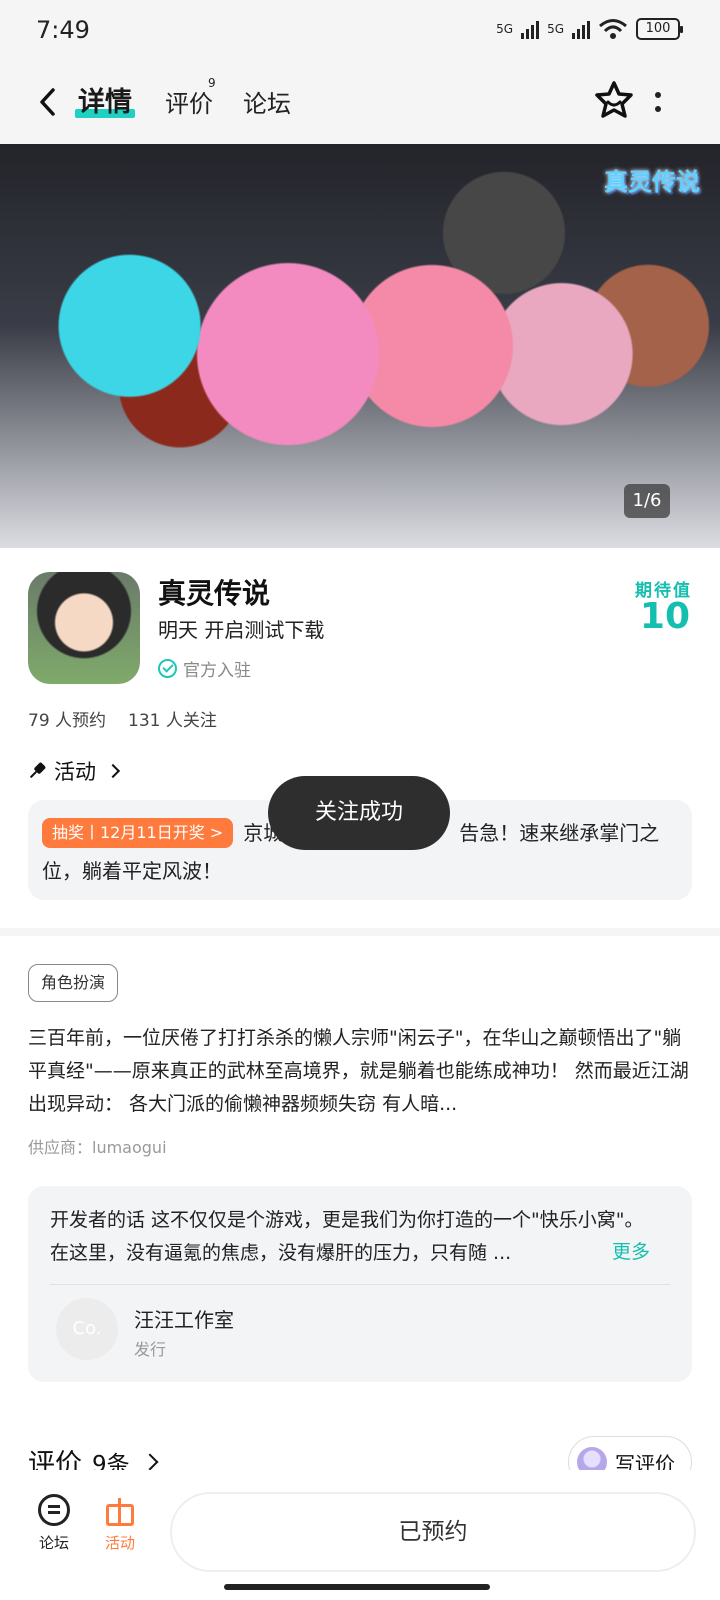 Image resolution: width=720 pixels, height=1600 pixels. I want to click on network-label-2: 5G, so click(555, 29).